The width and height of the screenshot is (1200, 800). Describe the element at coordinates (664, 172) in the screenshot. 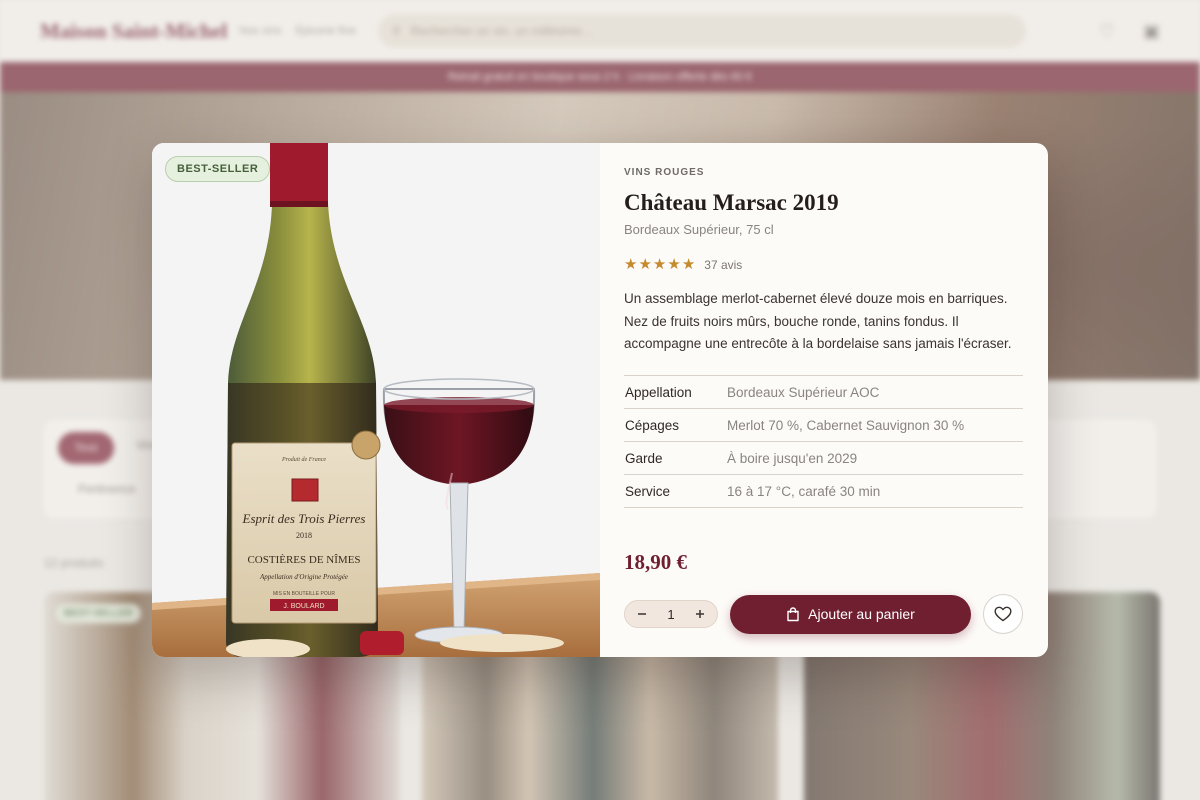

I see `product-category: VINS ROUGES` at that location.